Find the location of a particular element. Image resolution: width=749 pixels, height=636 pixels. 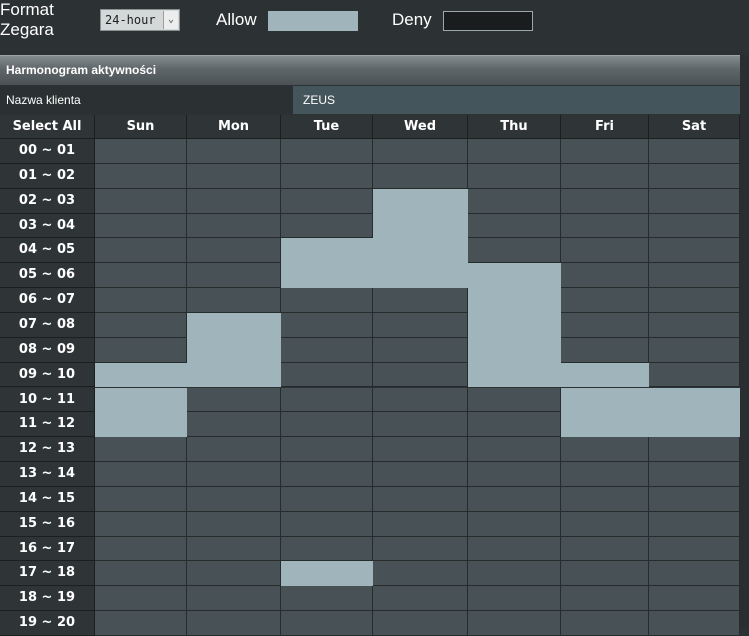

clock-format-select: 24-hour ⌄ is located at coordinates (140, 20).